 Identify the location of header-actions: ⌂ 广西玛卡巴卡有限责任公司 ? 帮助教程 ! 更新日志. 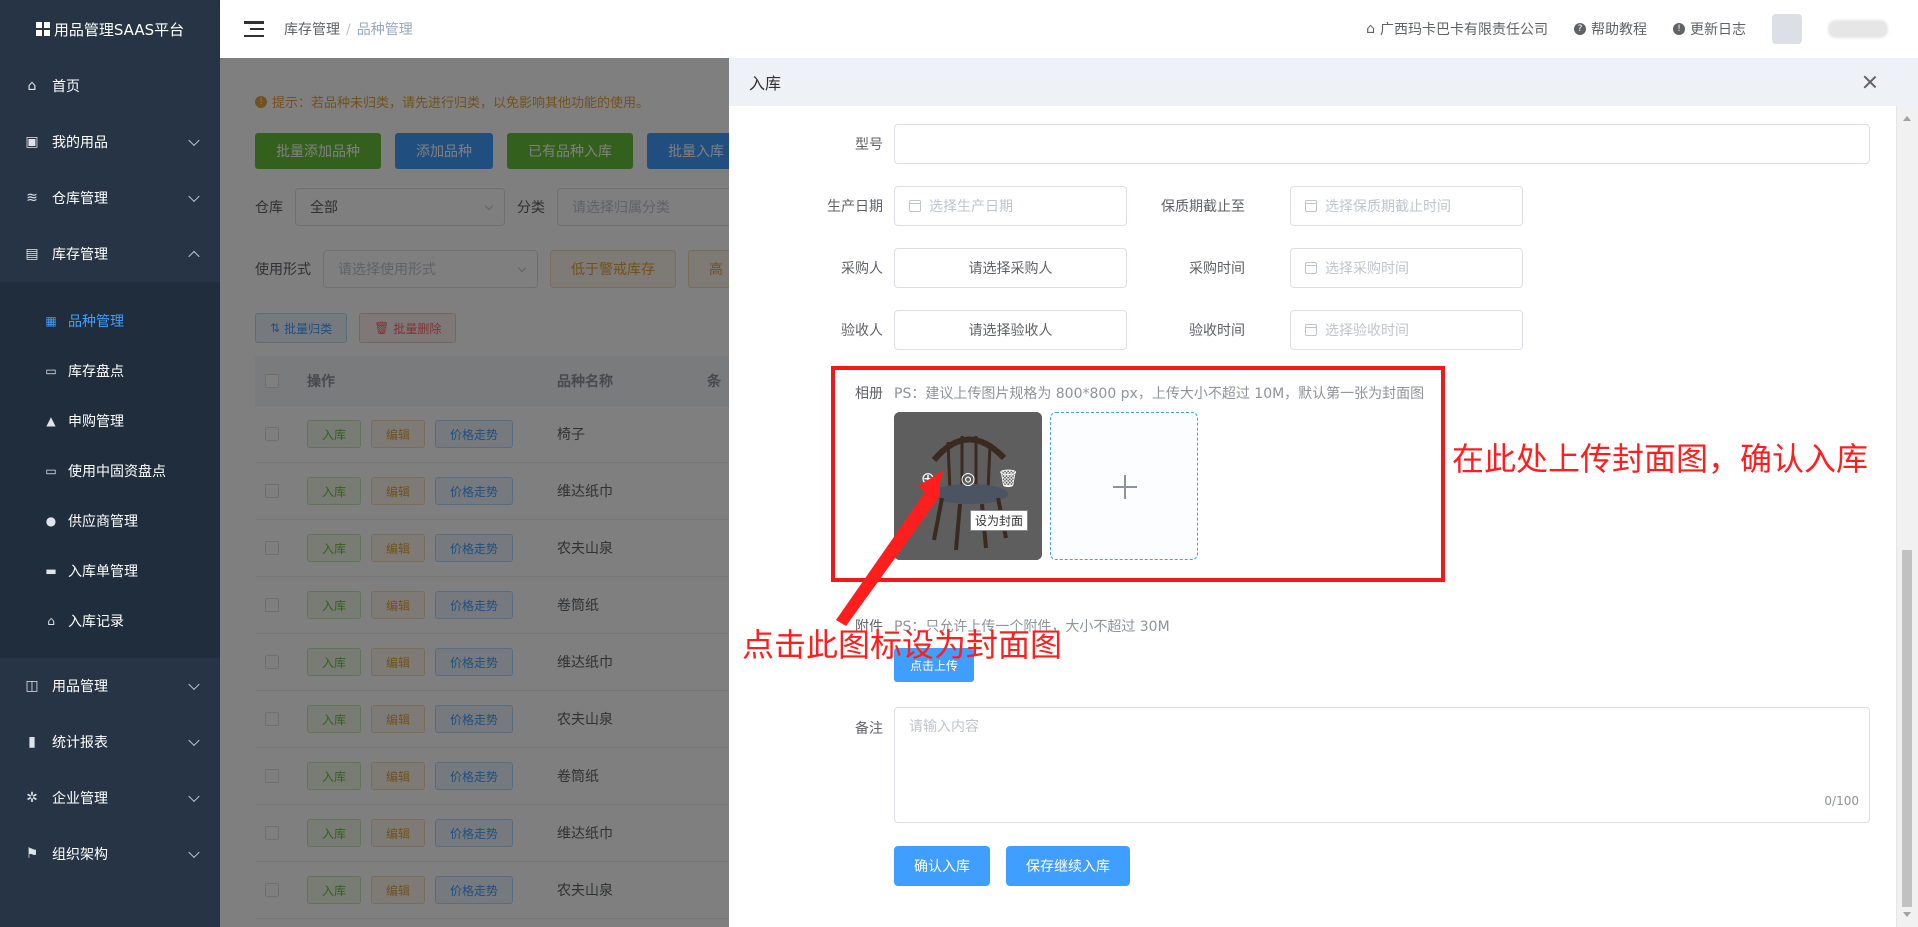
(1627, 29).